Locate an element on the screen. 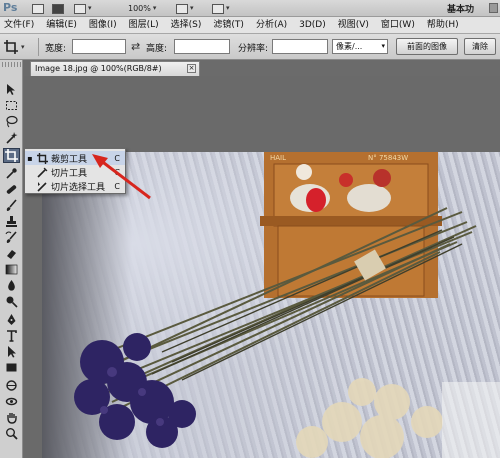  marquee-tool is located at coordinates (11, 105).